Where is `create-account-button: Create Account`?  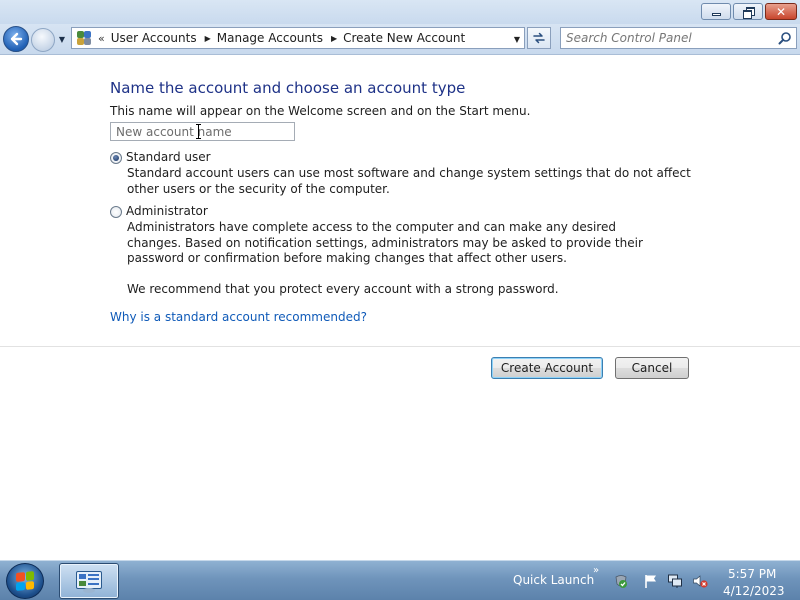 create-account-button: Create Account is located at coordinates (547, 368).